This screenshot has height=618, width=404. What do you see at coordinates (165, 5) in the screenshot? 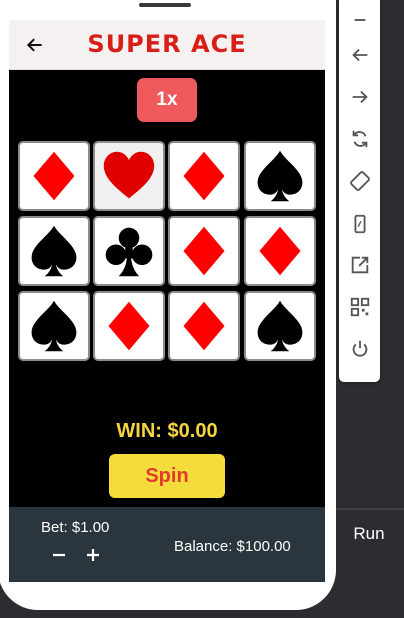
I see `speaker-notch` at bounding box center [165, 5].